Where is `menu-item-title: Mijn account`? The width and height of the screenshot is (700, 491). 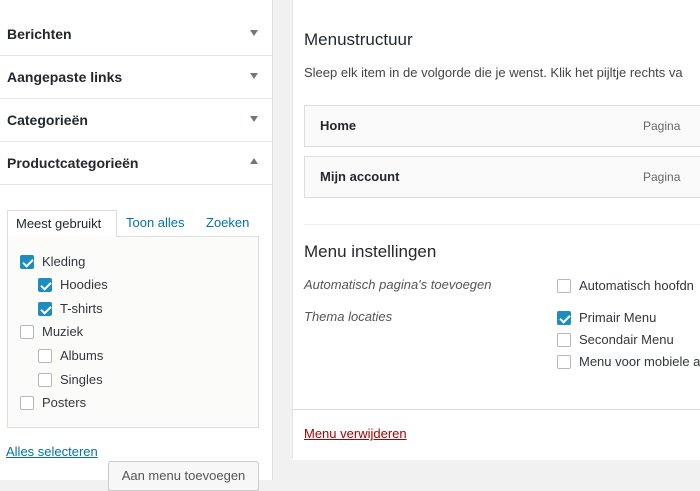
menu-item-title: Mijn account is located at coordinates (360, 176).